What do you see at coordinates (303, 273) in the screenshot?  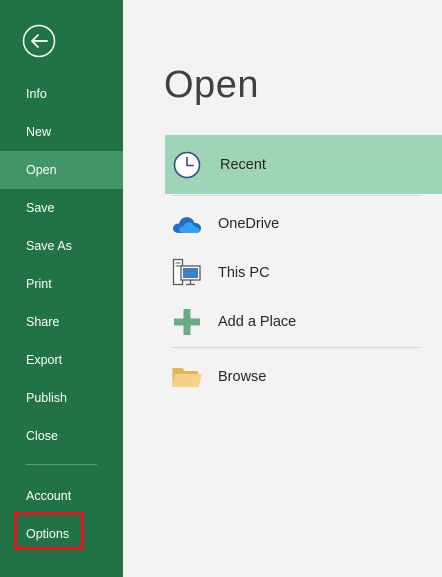 I see `location-this-pc: This PC` at bounding box center [303, 273].